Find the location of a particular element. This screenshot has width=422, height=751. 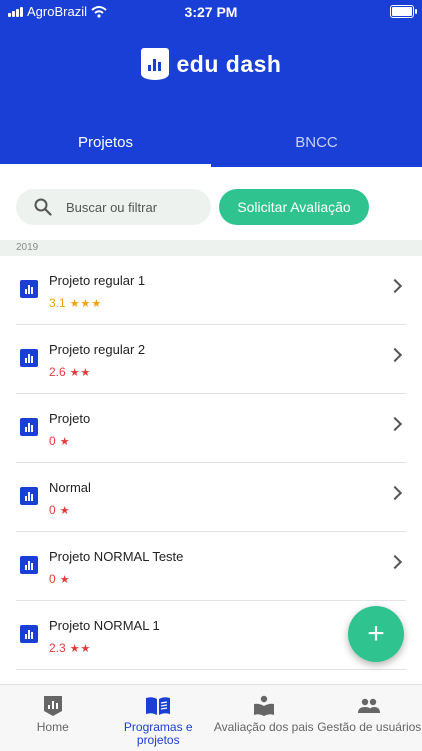

status-time: 3:27 PM is located at coordinates (211, 12).